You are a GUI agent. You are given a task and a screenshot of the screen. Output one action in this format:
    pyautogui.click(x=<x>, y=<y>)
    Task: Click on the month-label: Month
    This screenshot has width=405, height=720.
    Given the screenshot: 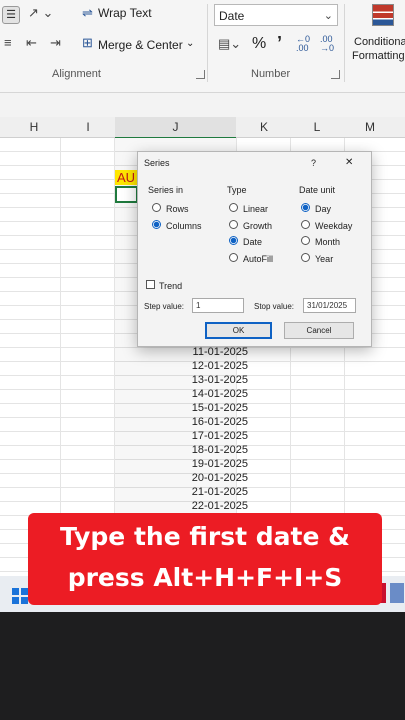 What is the action you would take?
    pyautogui.click(x=327, y=242)
    